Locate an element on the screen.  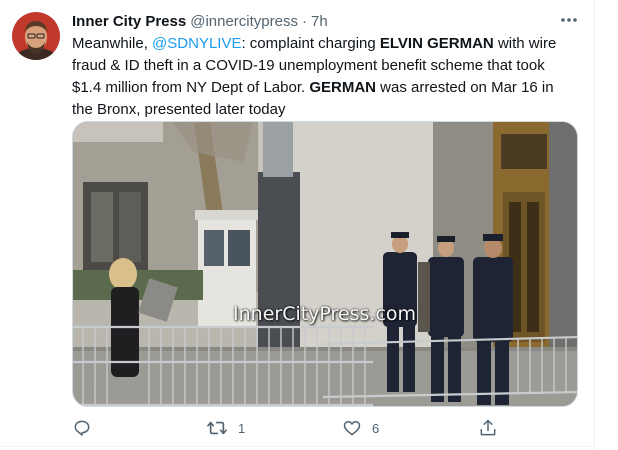
heart-icon is located at coordinates (352, 428).